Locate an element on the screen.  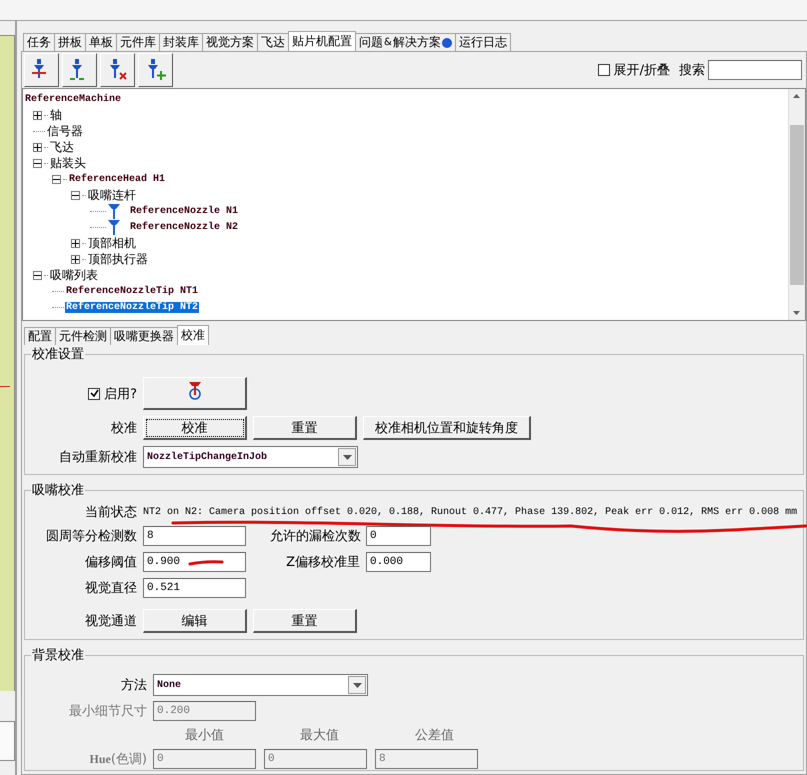
field-label: 自动重新校准 is located at coordinates (97, 457).